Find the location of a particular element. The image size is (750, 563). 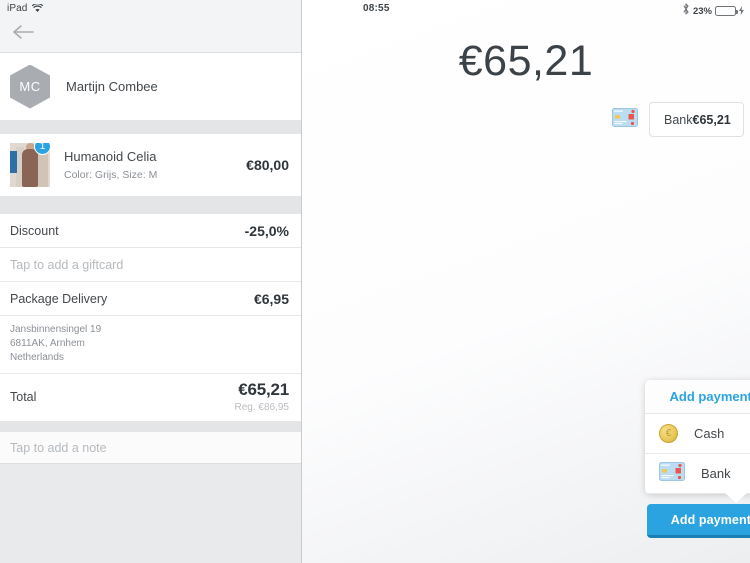

battery-charging-icon is located at coordinates (726, 11).